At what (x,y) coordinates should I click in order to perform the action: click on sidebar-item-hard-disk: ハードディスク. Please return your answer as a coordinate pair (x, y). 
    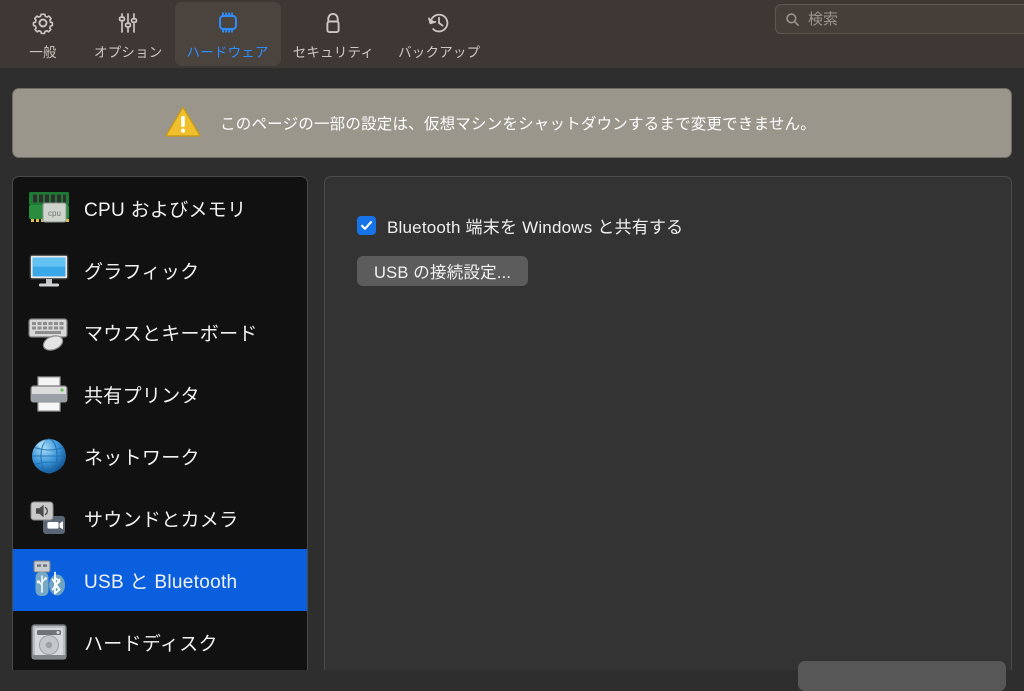
    Looking at the image, I should click on (160, 640).